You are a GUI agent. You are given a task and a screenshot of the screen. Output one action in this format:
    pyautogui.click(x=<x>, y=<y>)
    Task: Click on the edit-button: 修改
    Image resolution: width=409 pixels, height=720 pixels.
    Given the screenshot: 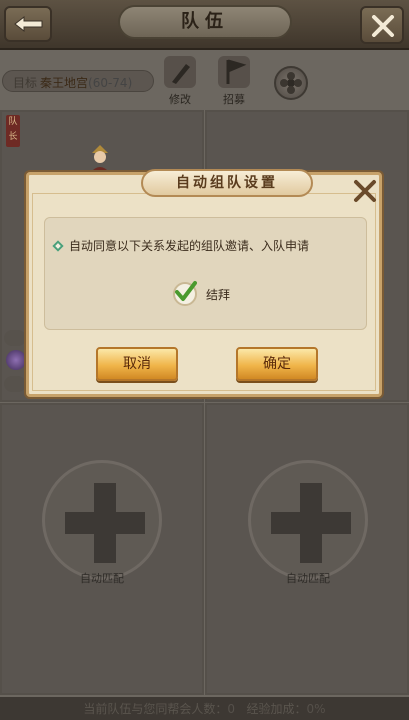 What is the action you would take?
    pyautogui.click(x=180, y=81)
    